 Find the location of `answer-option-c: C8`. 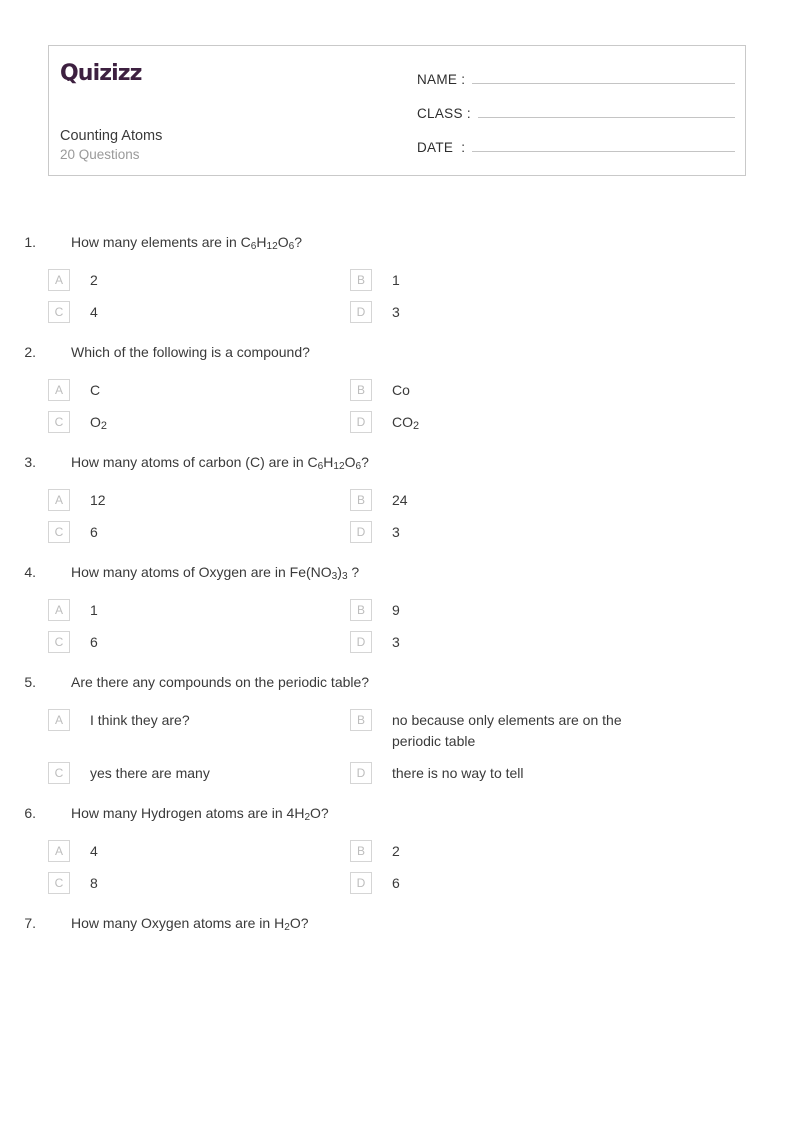

answer-option-c: C8 is located at coordinates (175, 883).